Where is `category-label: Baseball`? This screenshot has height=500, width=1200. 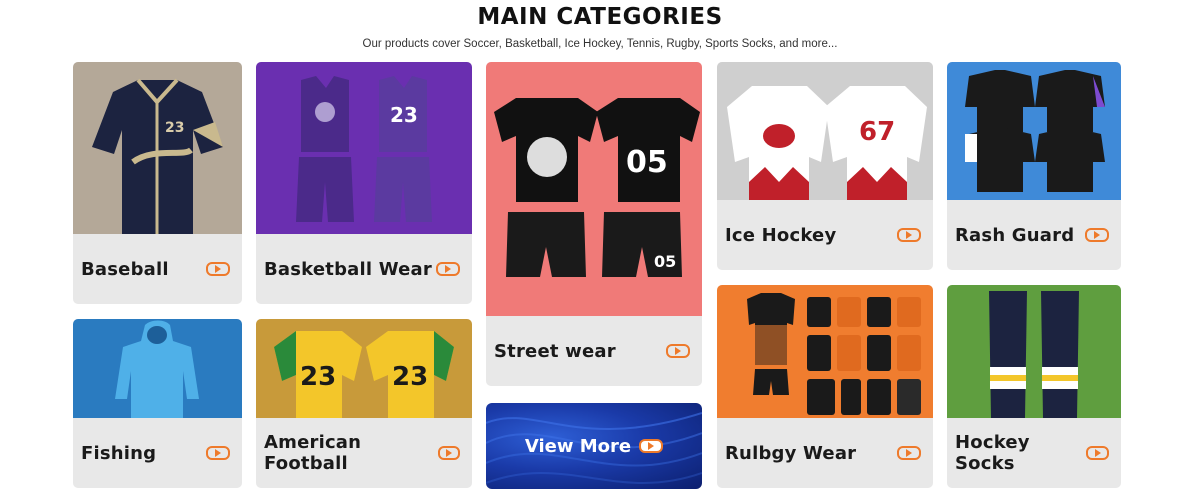
category-label: Baseball is located at coordinates (125, 269).